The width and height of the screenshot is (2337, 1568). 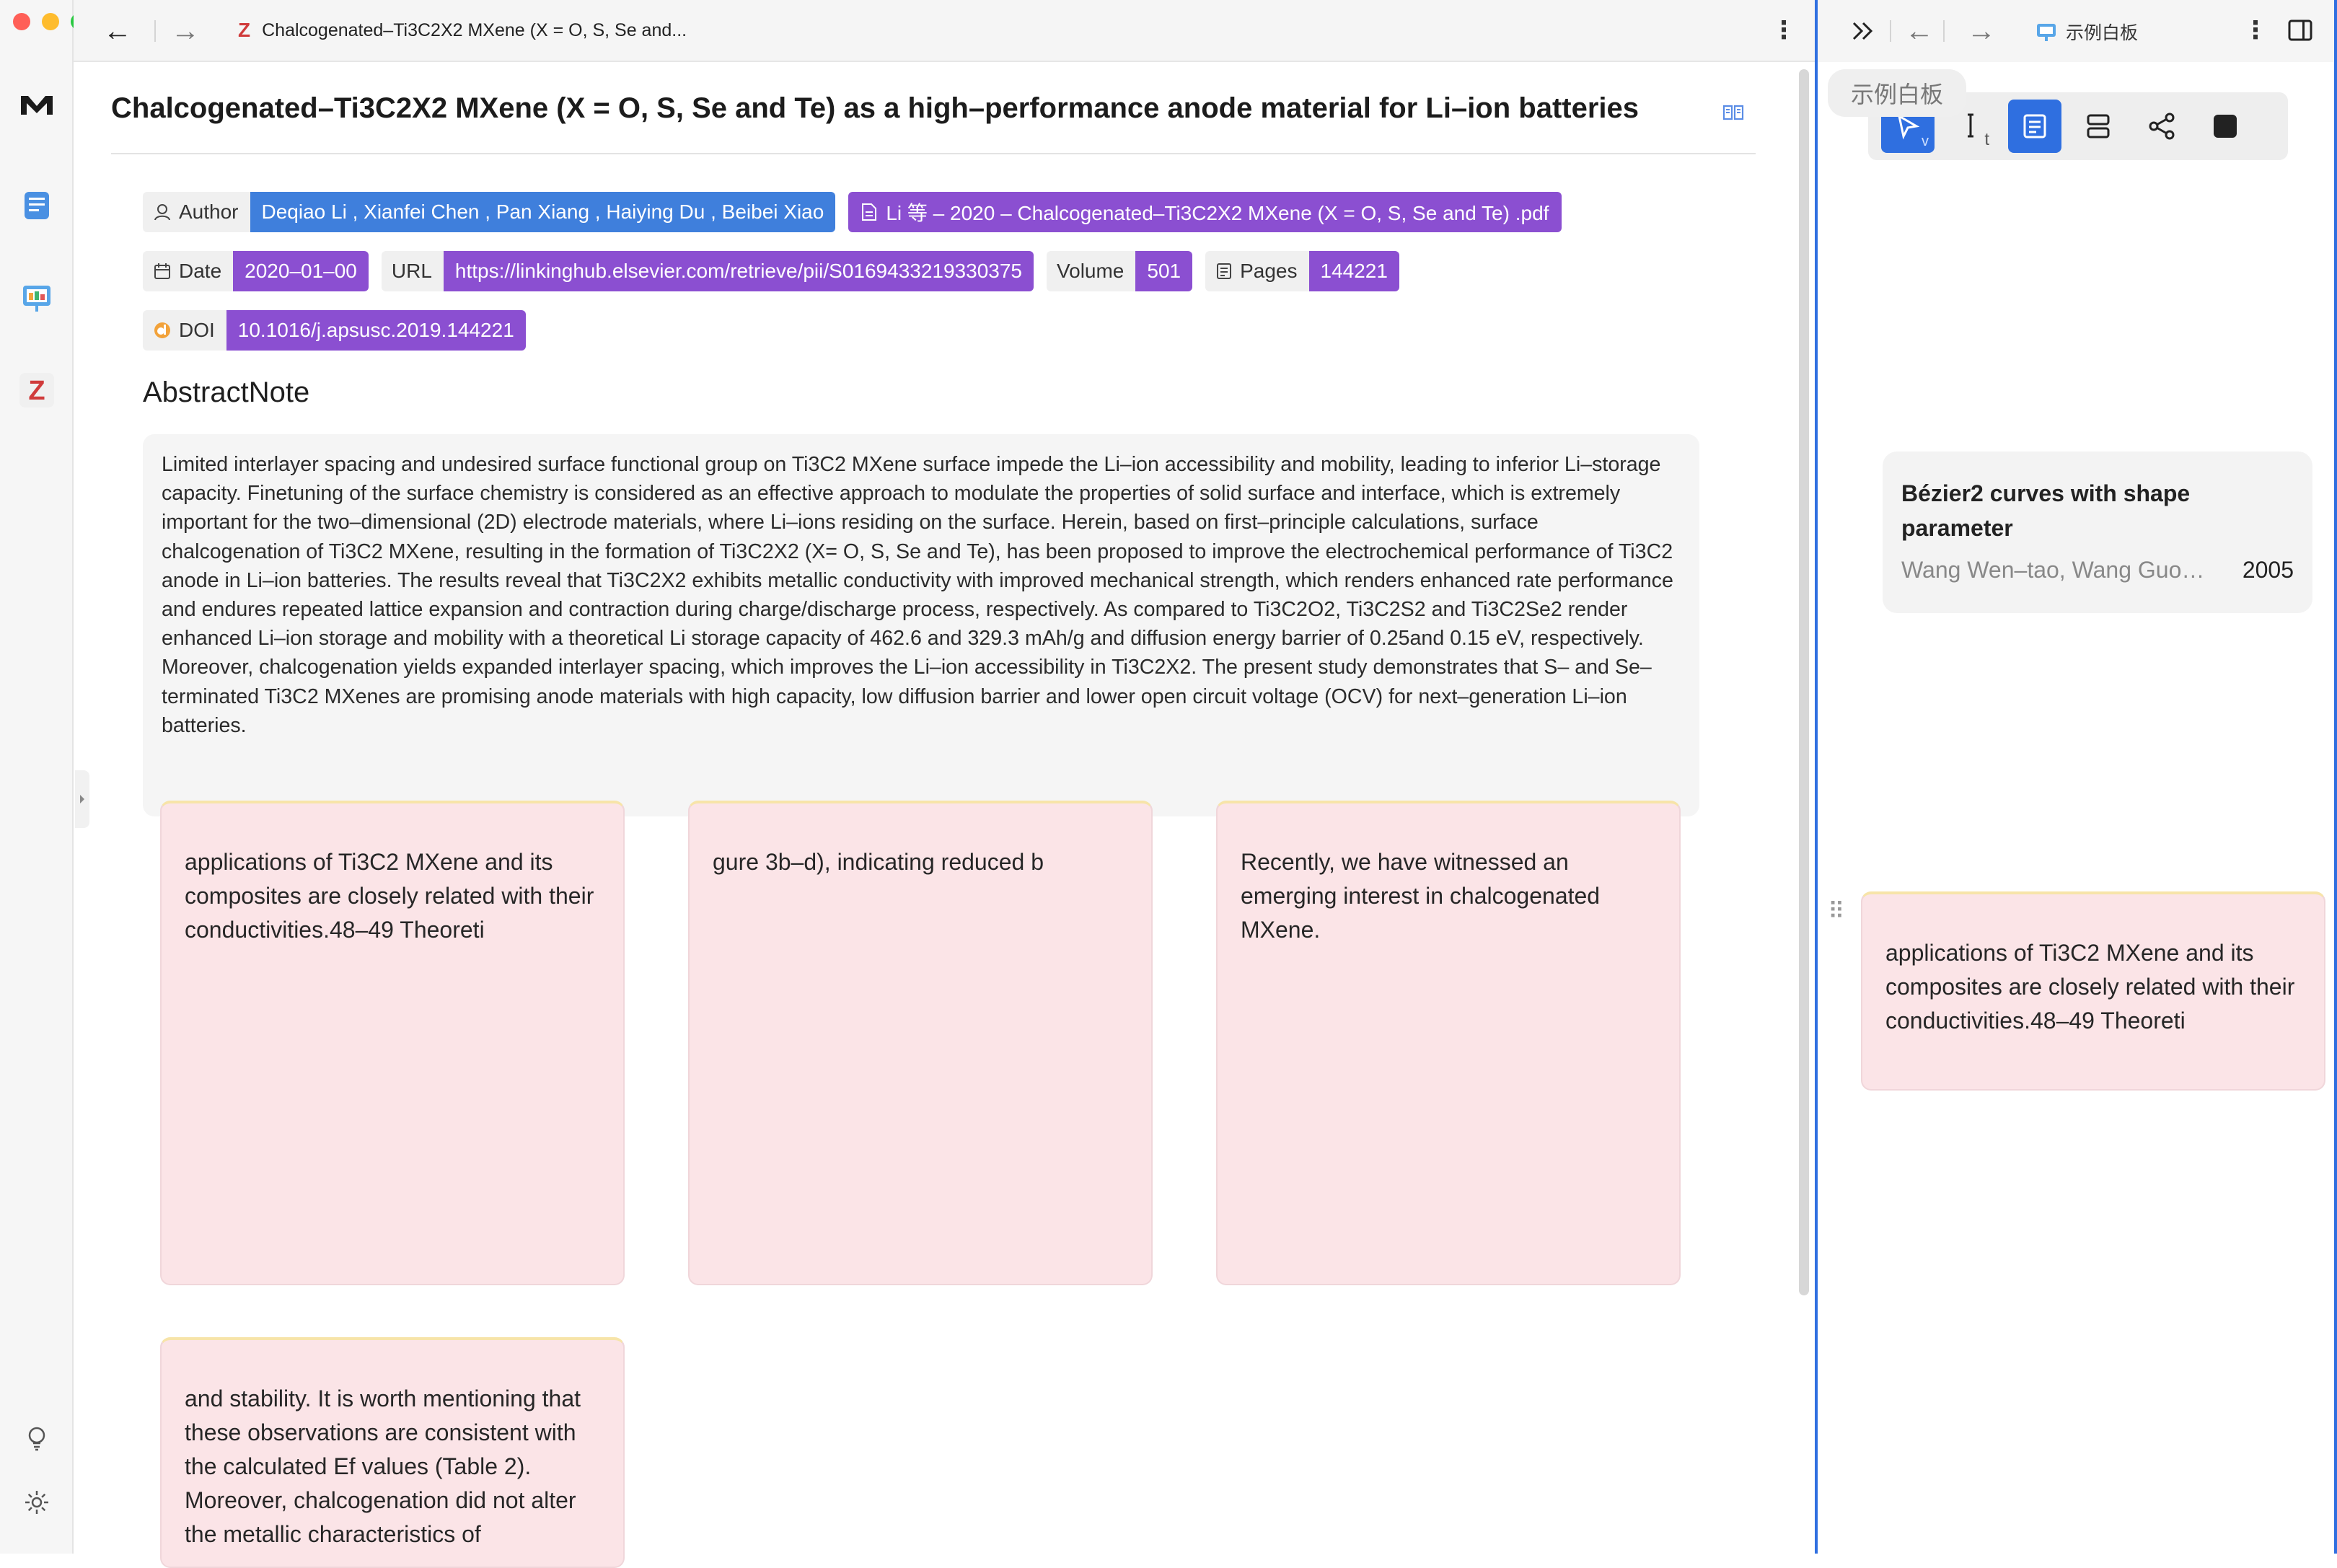 I want to click on open-reader-icon, so click(x=1733, y=112).